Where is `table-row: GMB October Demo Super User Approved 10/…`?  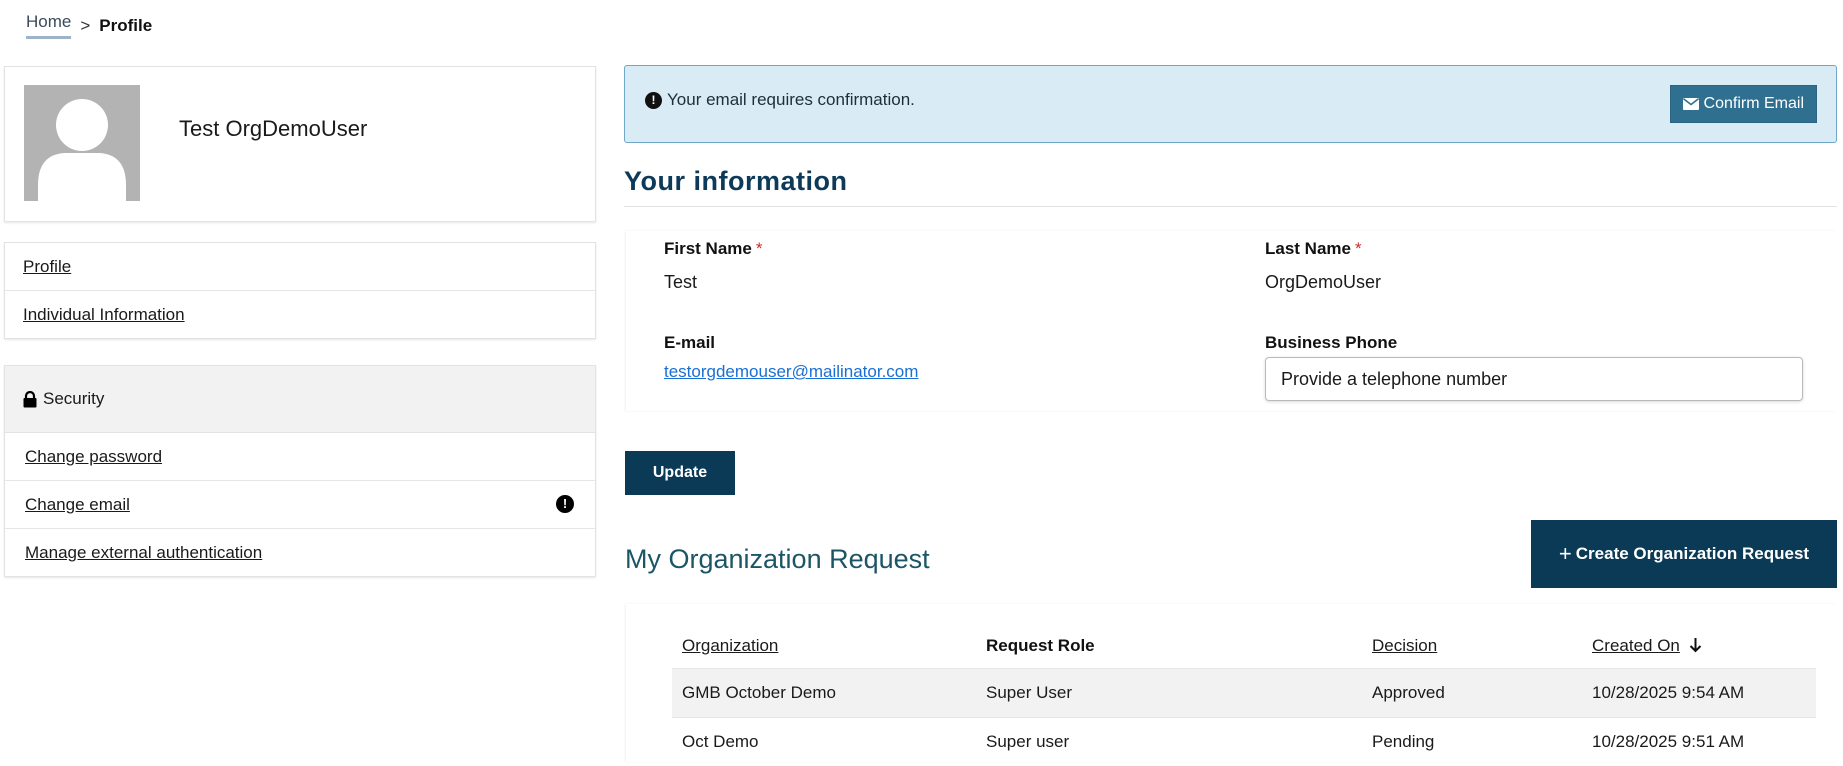 table-row: GMB October Demo Super User Approved 10/… is located at coordinates (1244, 693).